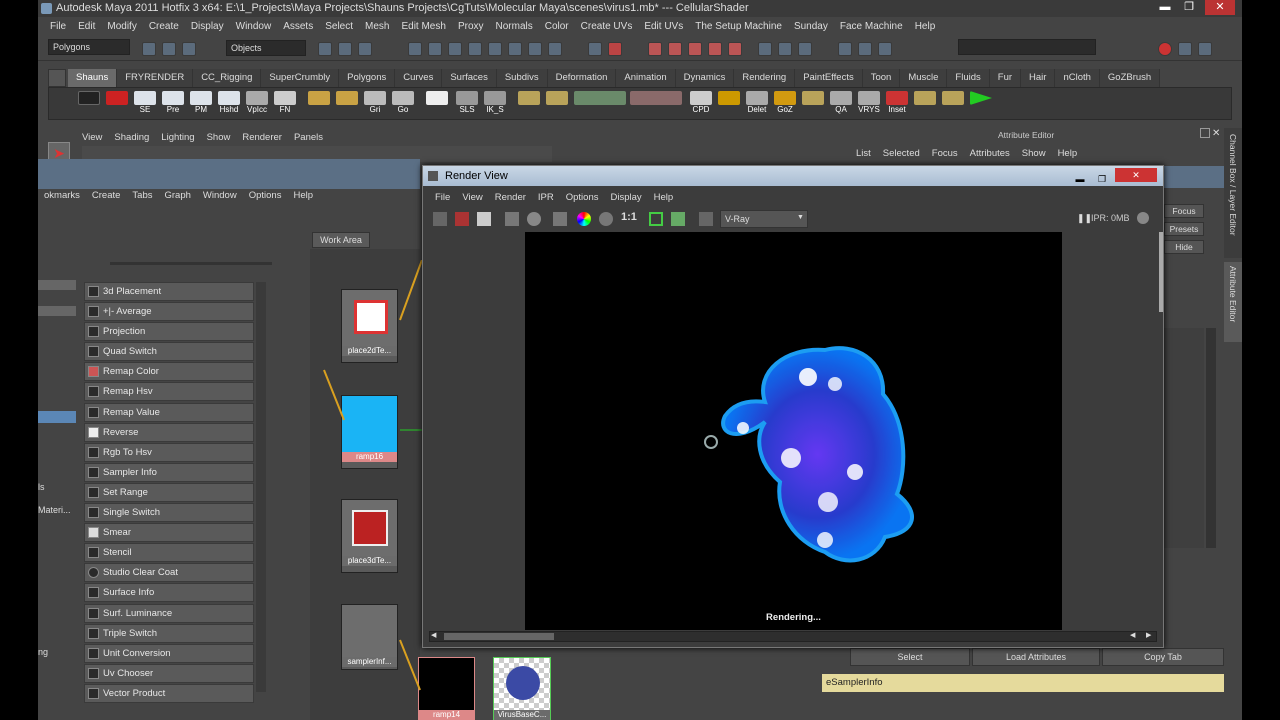  What do you see at coordinates (169, 412) in the screenshot?
I see `node-button-remap-value: Remap Value` at bounding box center [169, 412].